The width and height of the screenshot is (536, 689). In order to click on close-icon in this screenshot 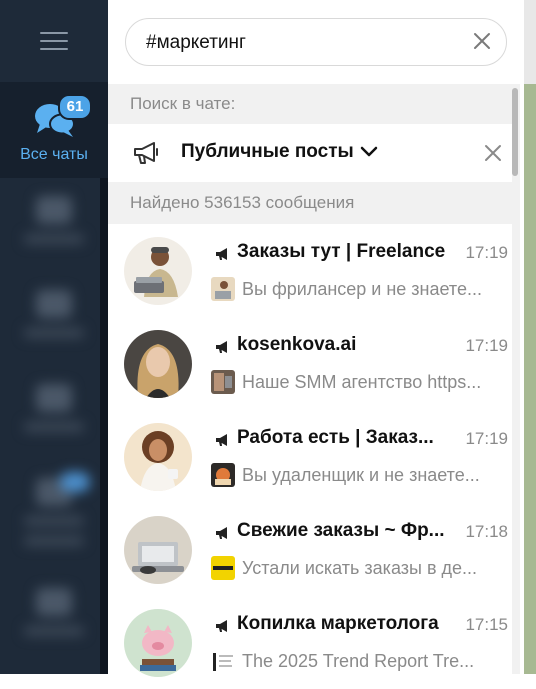, I will do `click(482, 41)`.